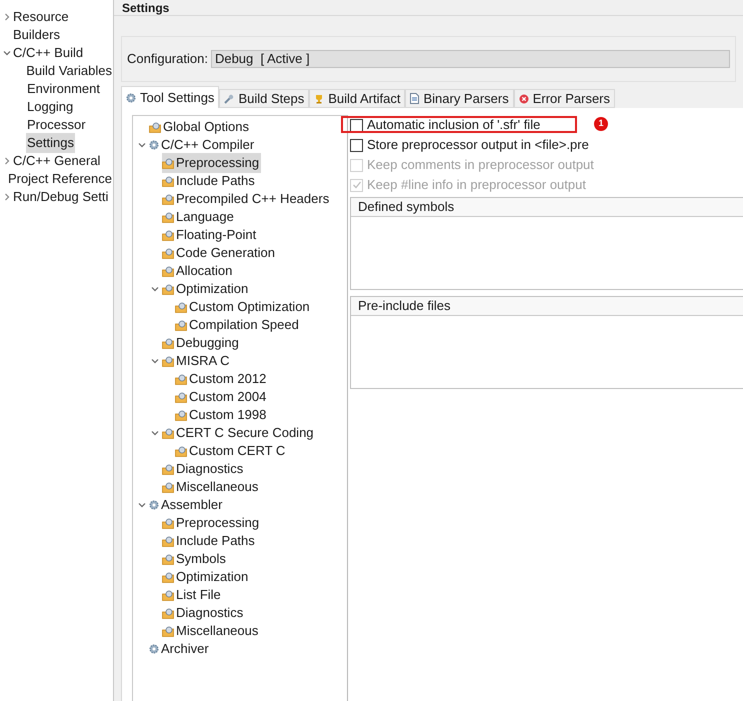  What do you see at coordinates (404, 306) in the screenshot?
I see `list-title: Pre-include files` at bounding box center [404, 306].